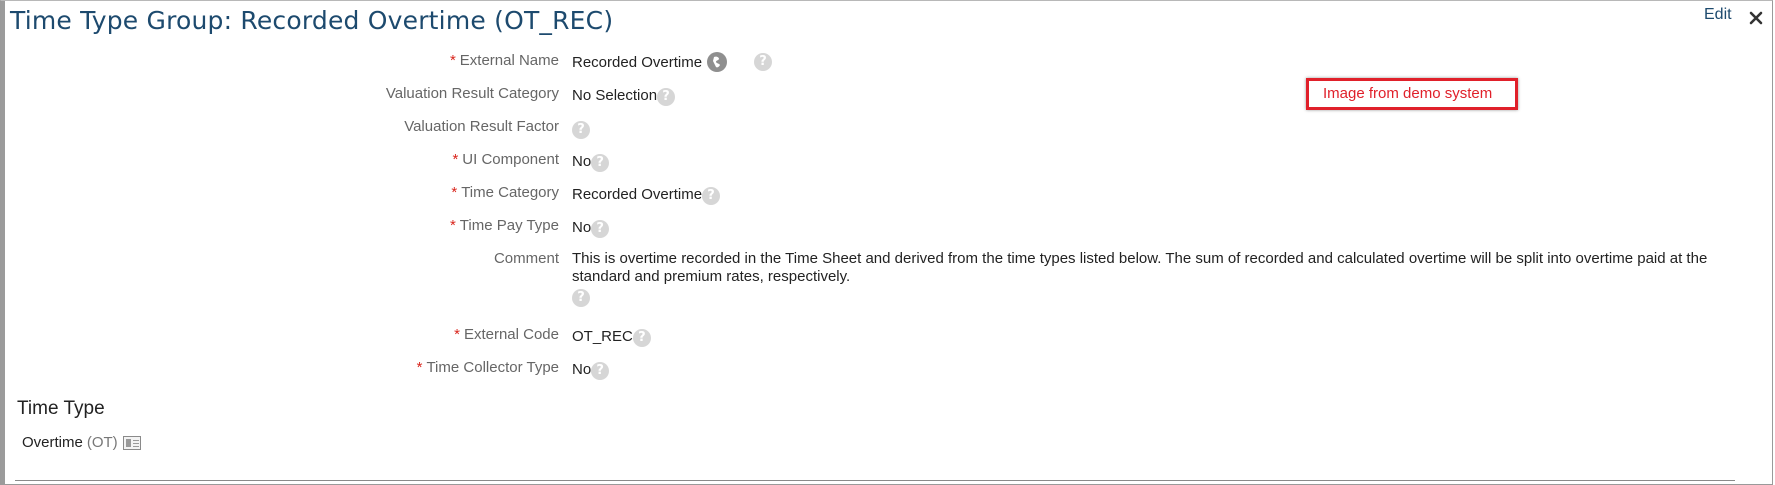 Image resolution: width=1775 pixels, height=485 pixels. What do you see at coordinates (472, 93) in the screenshot?
I see `field-label-valuation-result-category: Valuation Result Category` at bounding box center [472, 93].